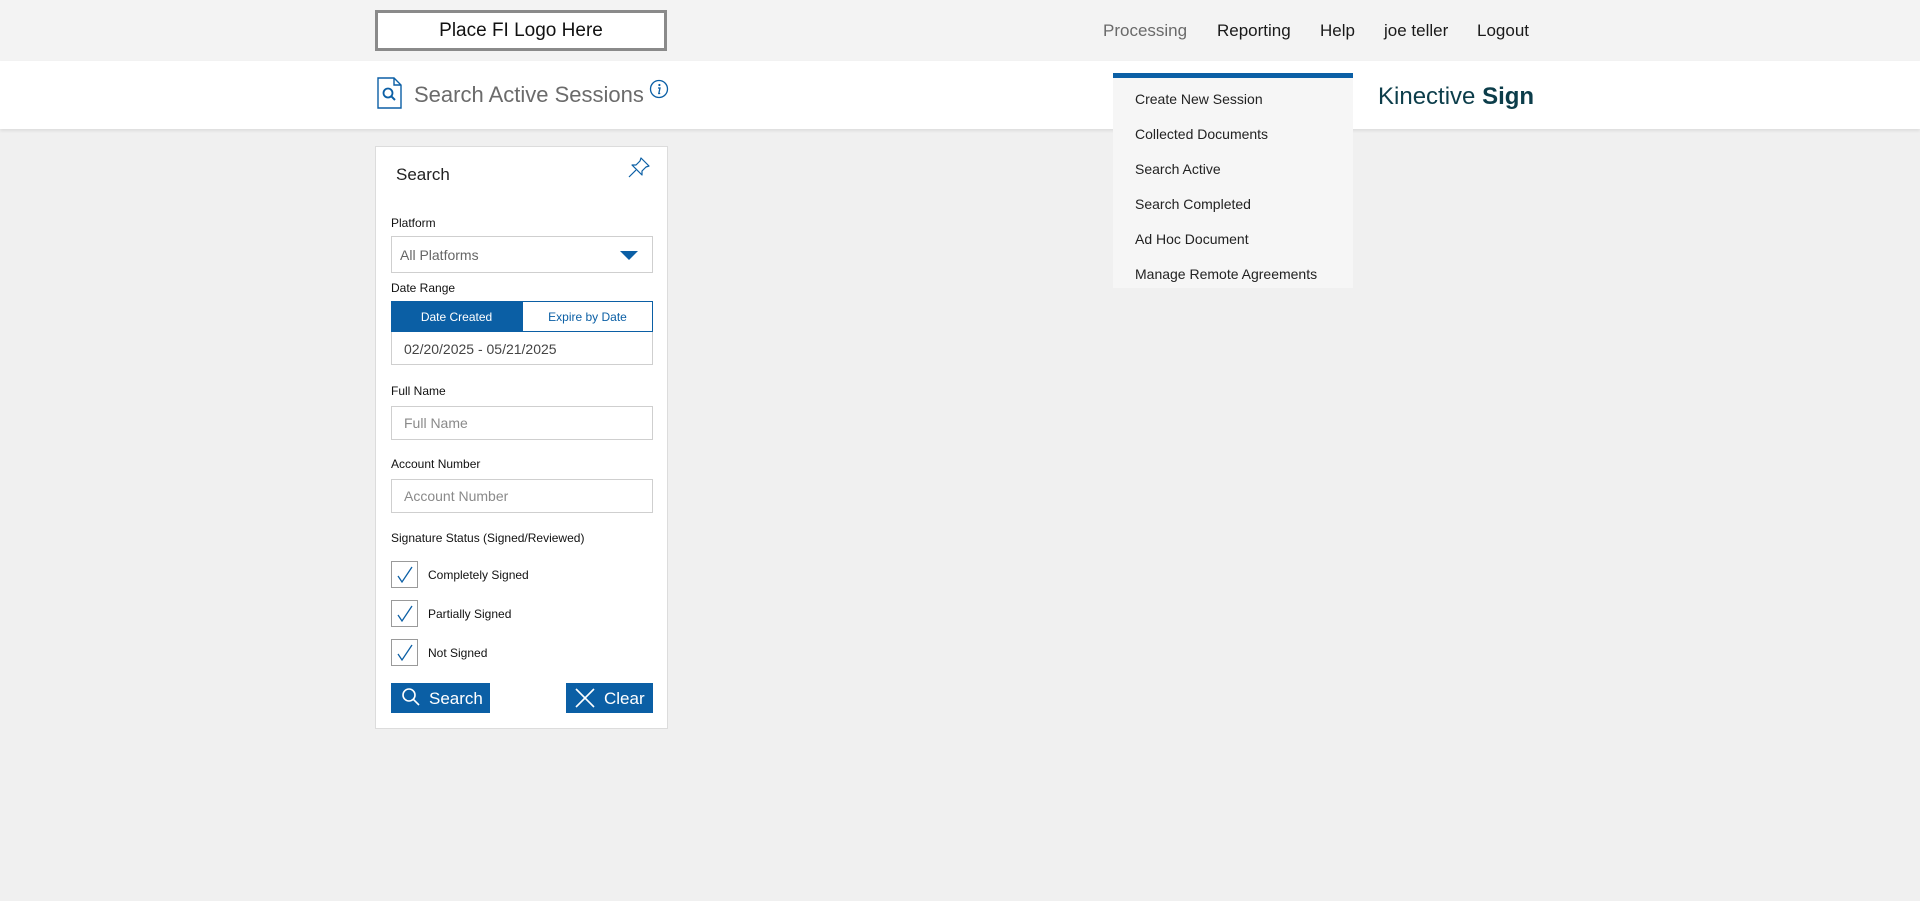  What do you see at coordinates (389, 93) in the screenshot?
I see `search-document-icon` at bounding box center [389, 93].